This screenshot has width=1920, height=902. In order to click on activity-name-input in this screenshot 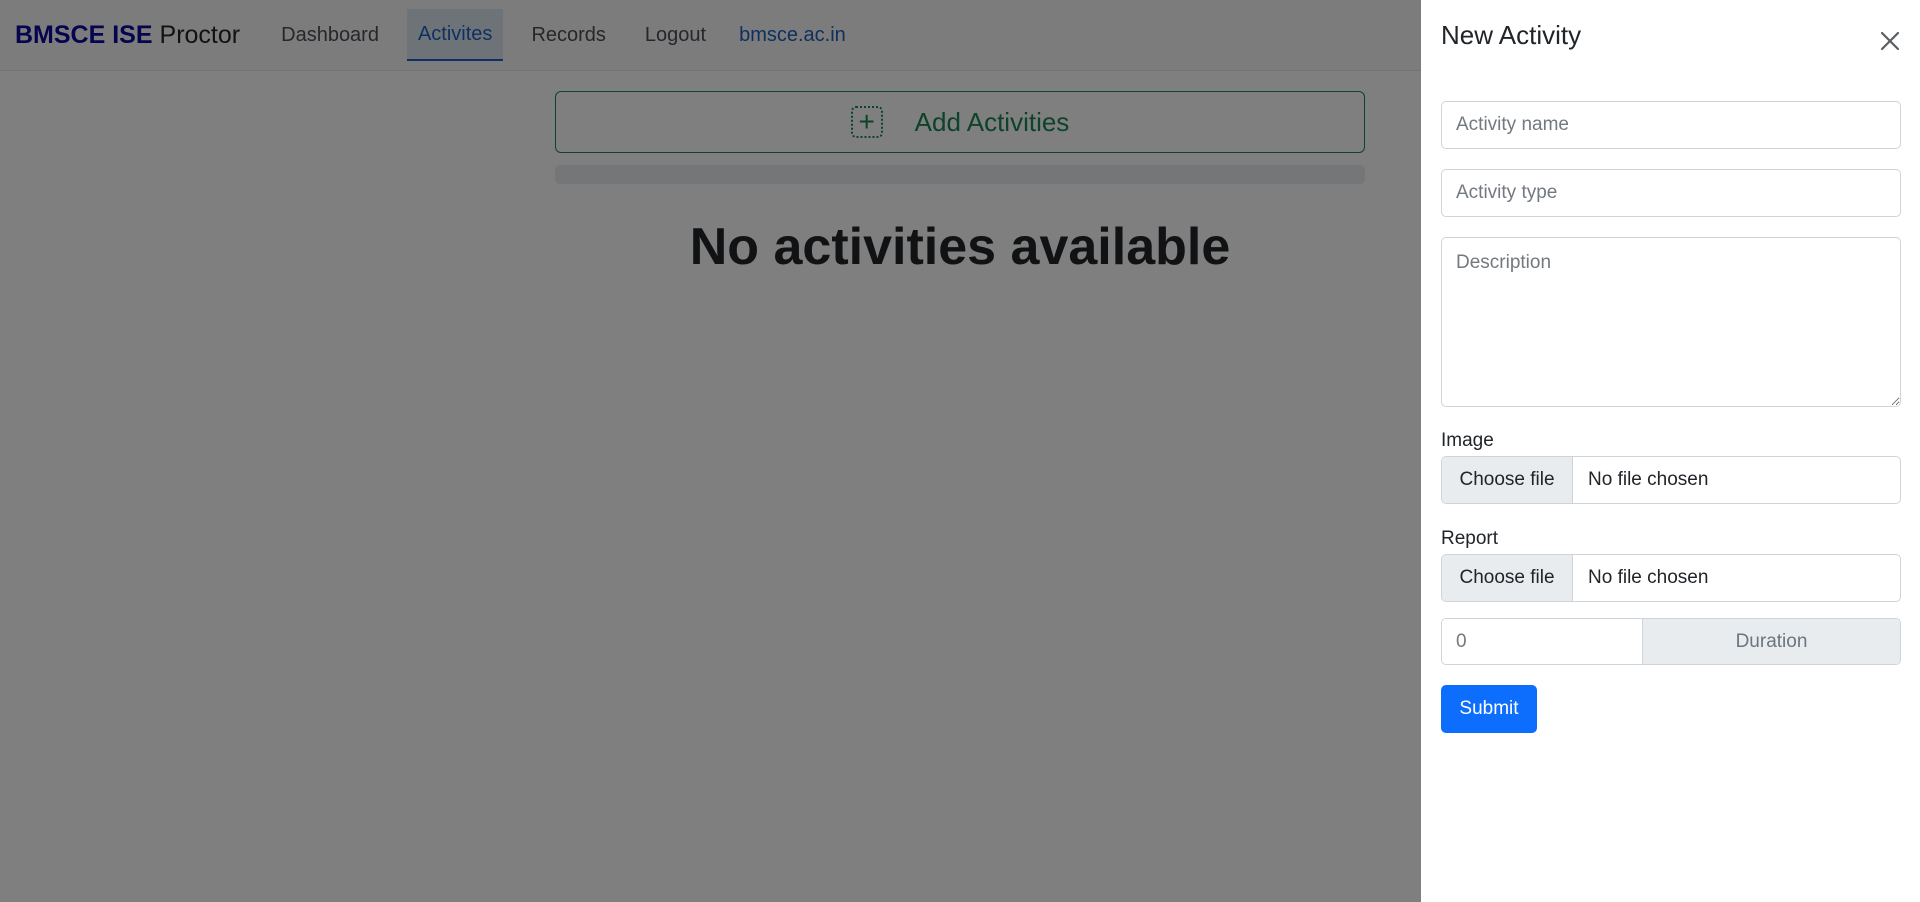, I will do `click(1671, 125)`.